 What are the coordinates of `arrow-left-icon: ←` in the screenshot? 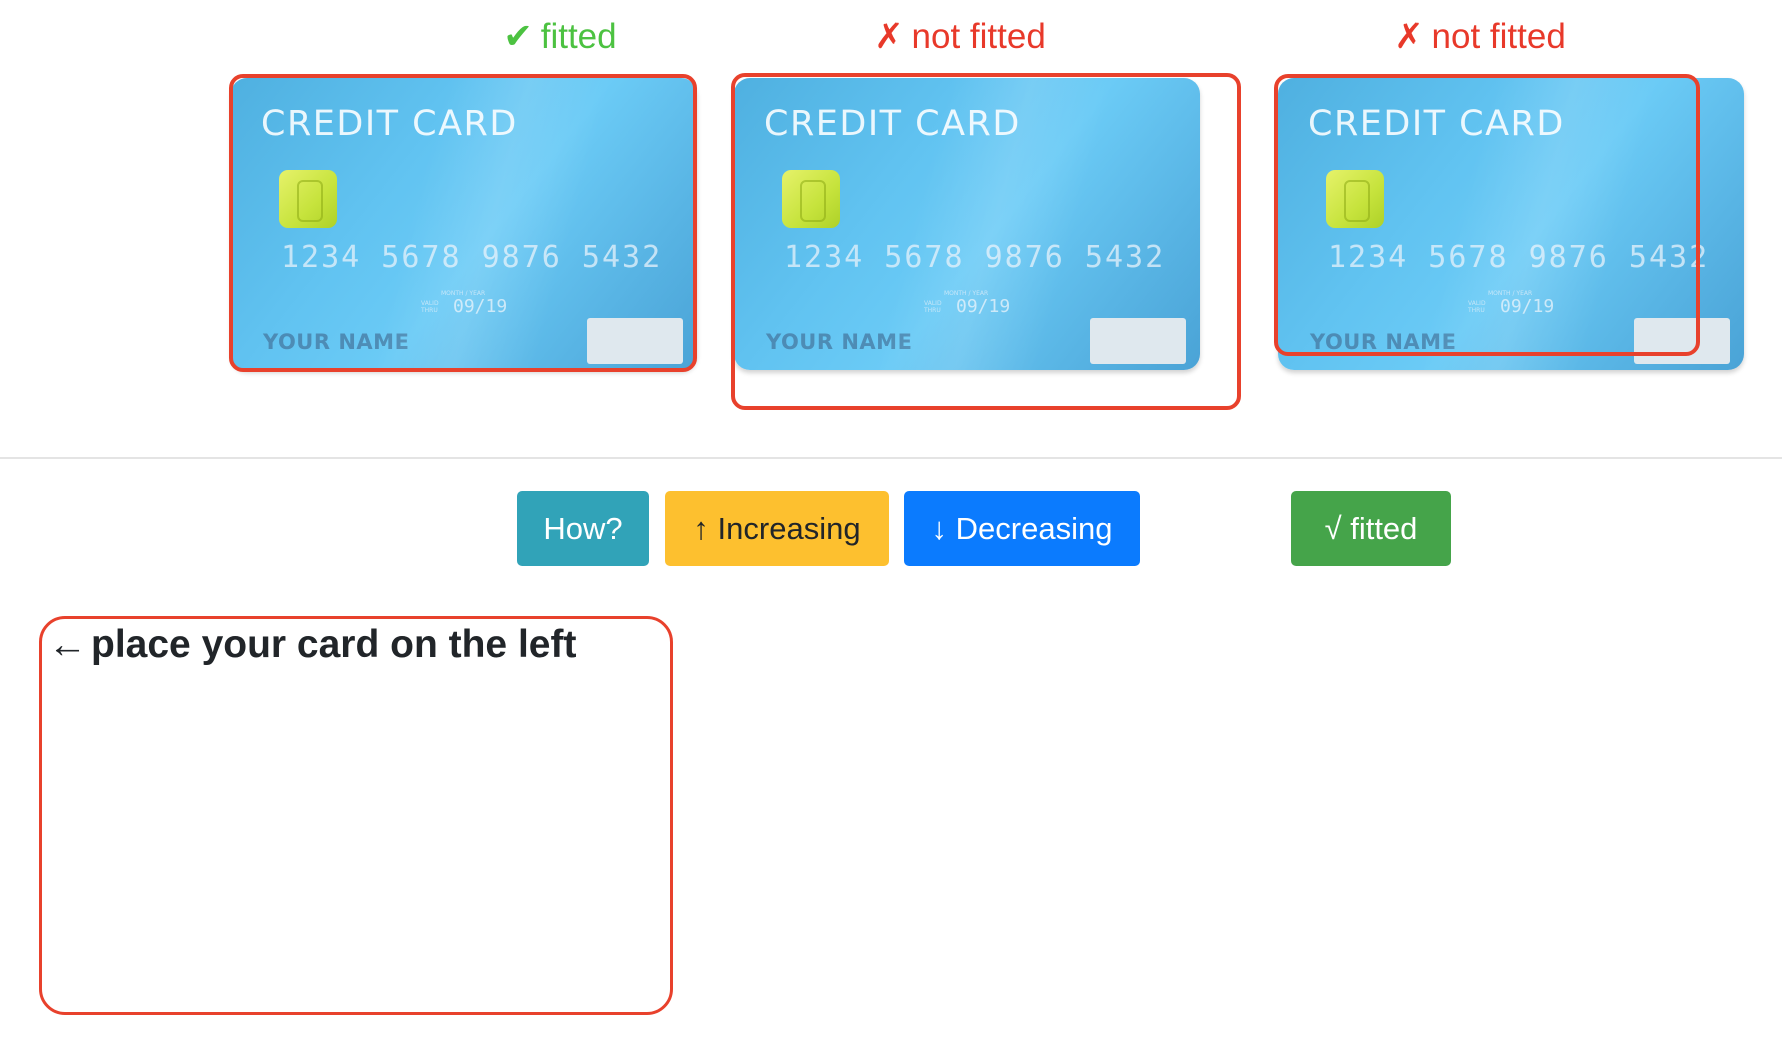 It's located at (67, 644).